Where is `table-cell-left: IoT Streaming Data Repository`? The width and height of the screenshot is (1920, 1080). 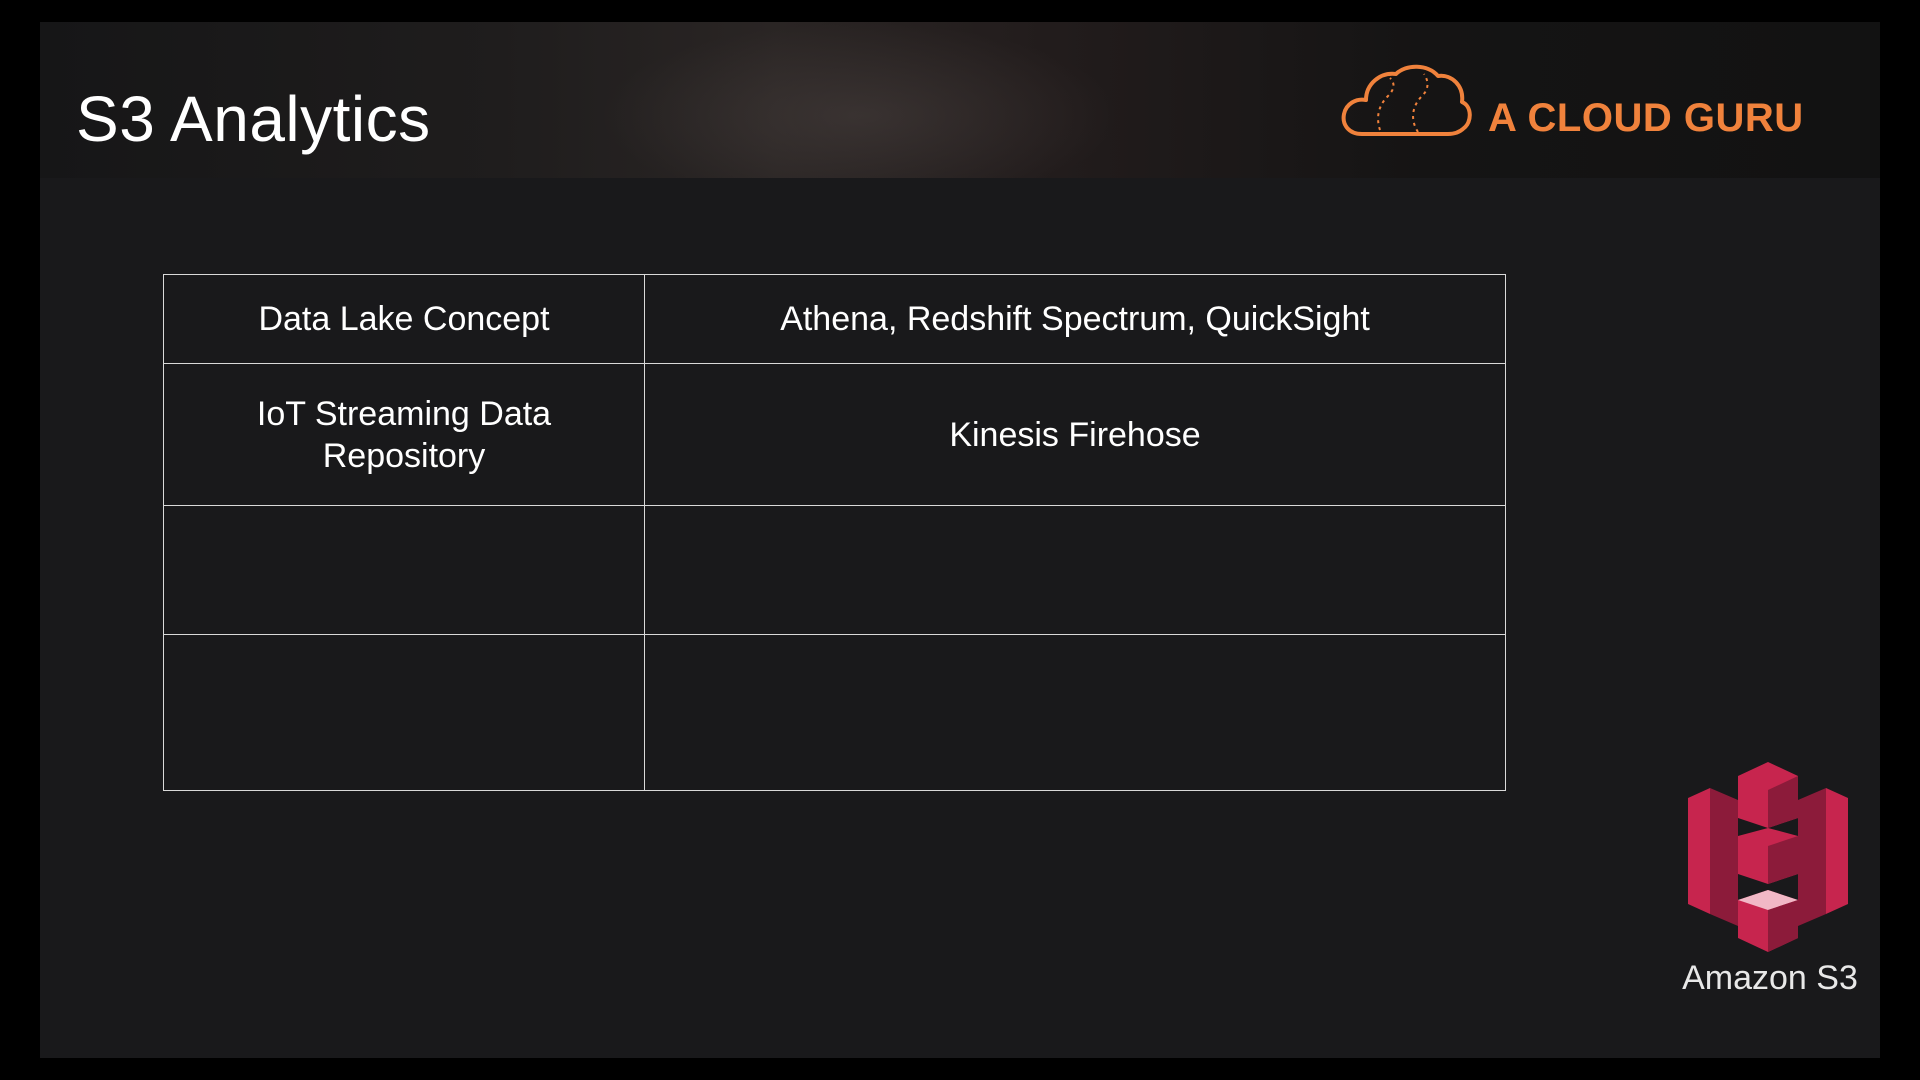
table-cell-left: IoT Streaming Data Repository is located at coordinates (404, 434).